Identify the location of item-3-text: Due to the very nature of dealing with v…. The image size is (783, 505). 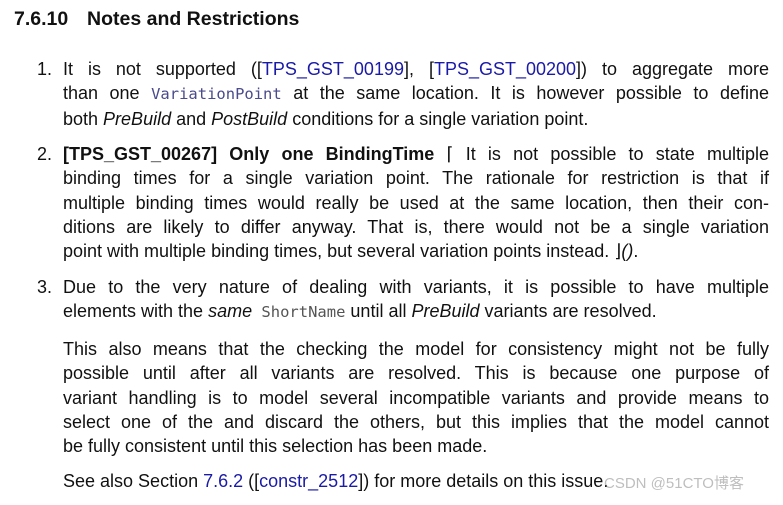
(416, 300).